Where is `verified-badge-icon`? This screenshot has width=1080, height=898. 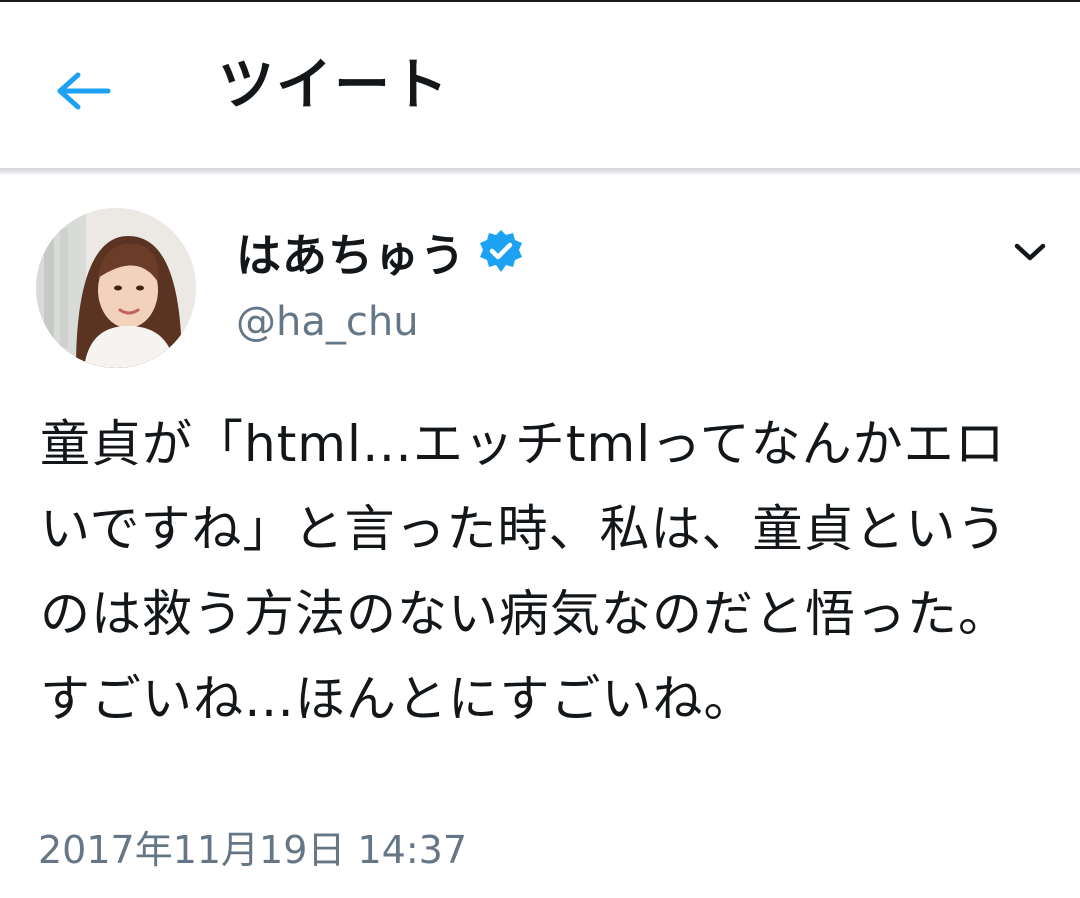
verified-badge-icon is located at coordinates (501, 251).